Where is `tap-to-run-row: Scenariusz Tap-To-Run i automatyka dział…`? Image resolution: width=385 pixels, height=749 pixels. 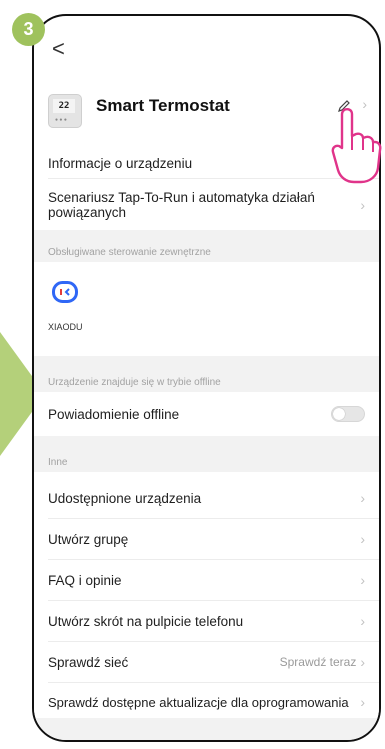
tap-to-run-row: Scenariusz Tap-To-Run i automatyka dział… is located at coordinates (206, 205).